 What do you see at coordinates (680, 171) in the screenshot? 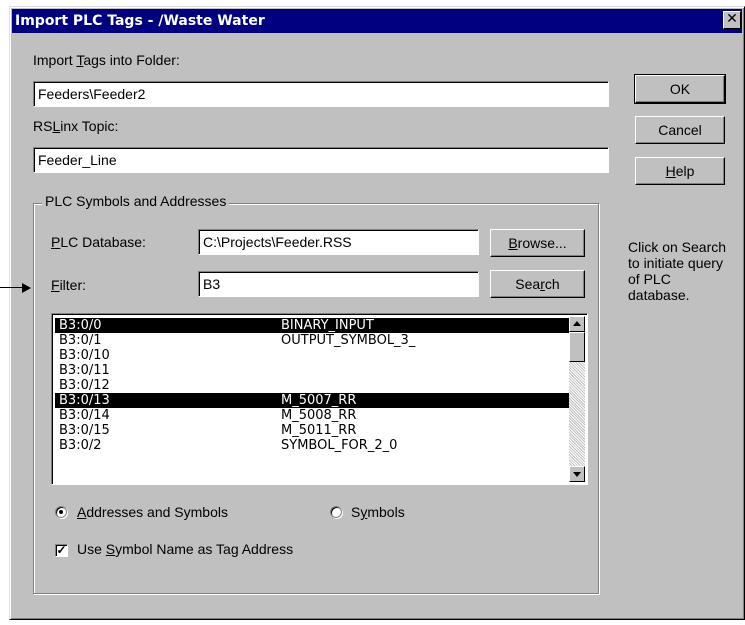
I see `help-button: Help` at bounding box center [680, 171].